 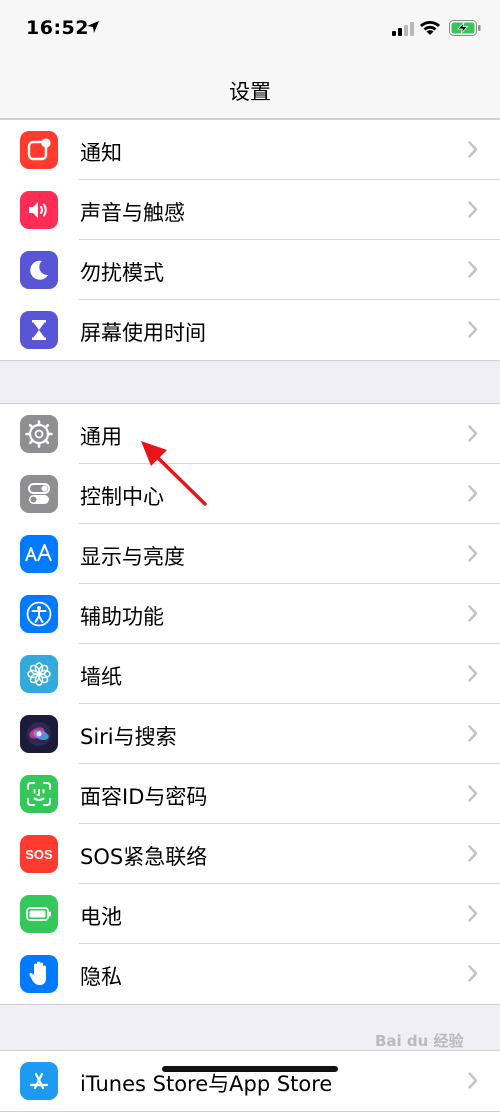 I want to click on annotation-arrow-icon, so click(x=174, y=473).